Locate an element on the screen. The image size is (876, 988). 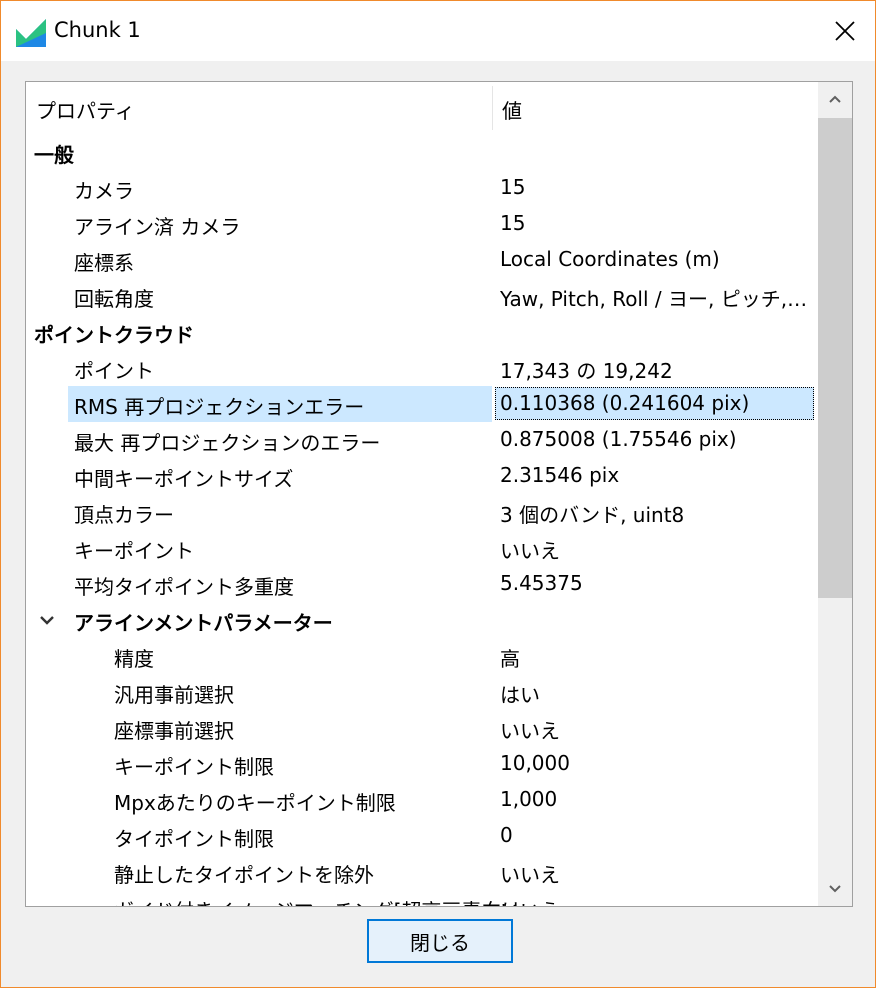
scroll-up-button is located at coordinates (835, 99).